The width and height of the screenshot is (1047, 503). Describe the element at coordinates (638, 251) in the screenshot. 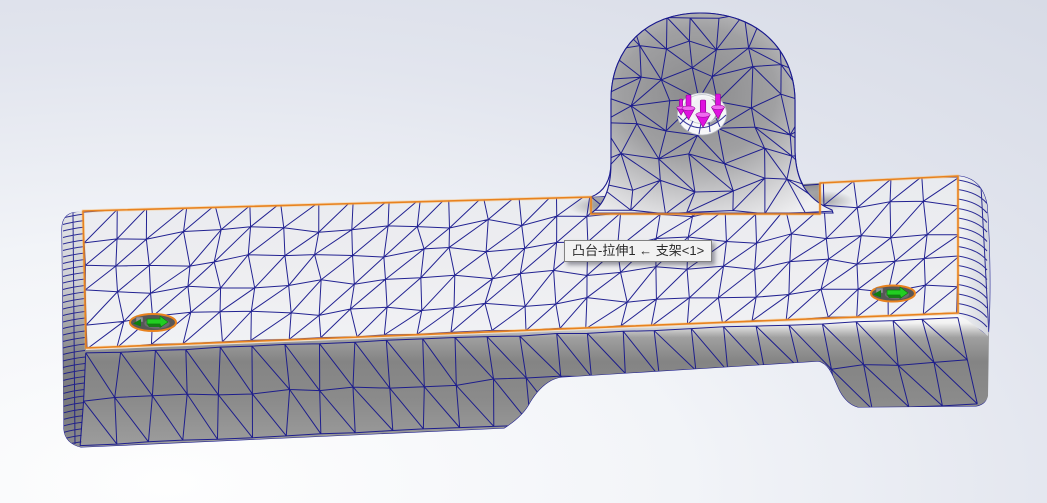

I see `feature-tooltip: 凸台-拉伸1 ← 支架<1>` at that location.